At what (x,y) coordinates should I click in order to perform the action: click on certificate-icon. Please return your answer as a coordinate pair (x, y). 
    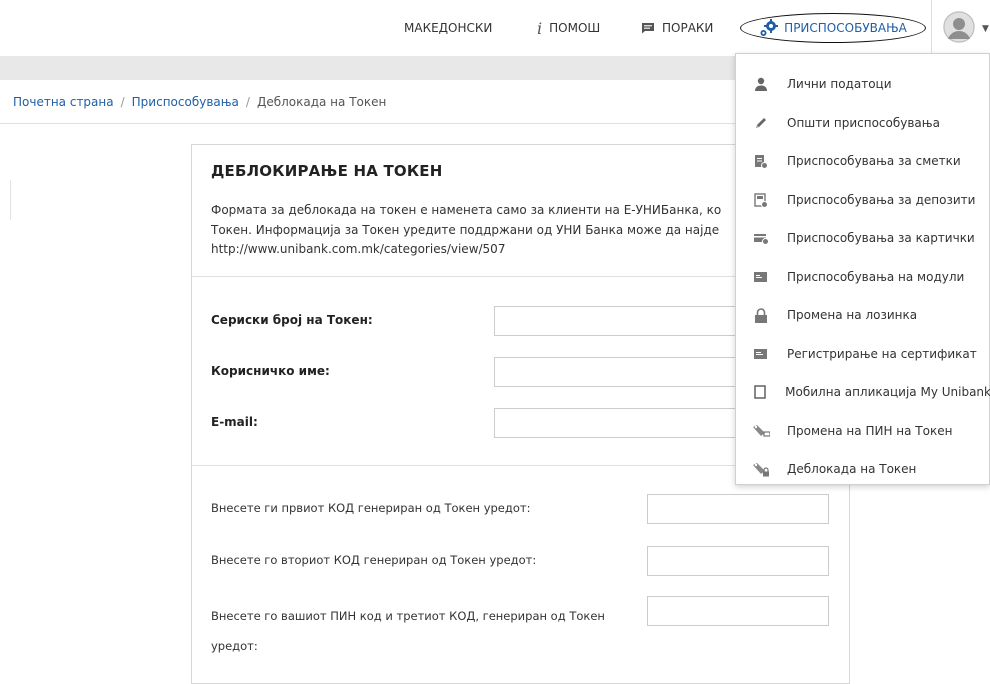
    Looking at the image, I should click on (761, 354).